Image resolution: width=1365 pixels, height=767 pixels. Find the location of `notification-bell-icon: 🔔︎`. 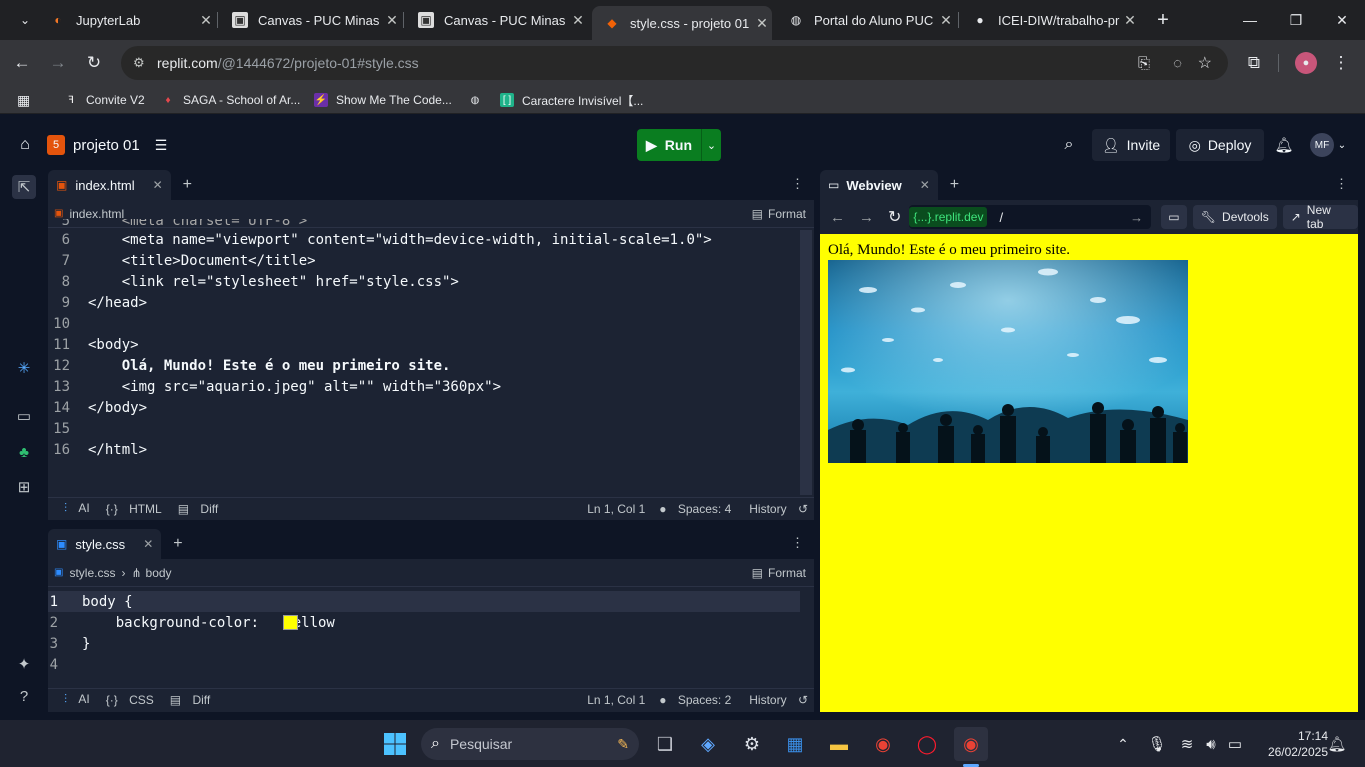

notification-bell-icon: 🔔︎ is located at coordinates (1337, 744).